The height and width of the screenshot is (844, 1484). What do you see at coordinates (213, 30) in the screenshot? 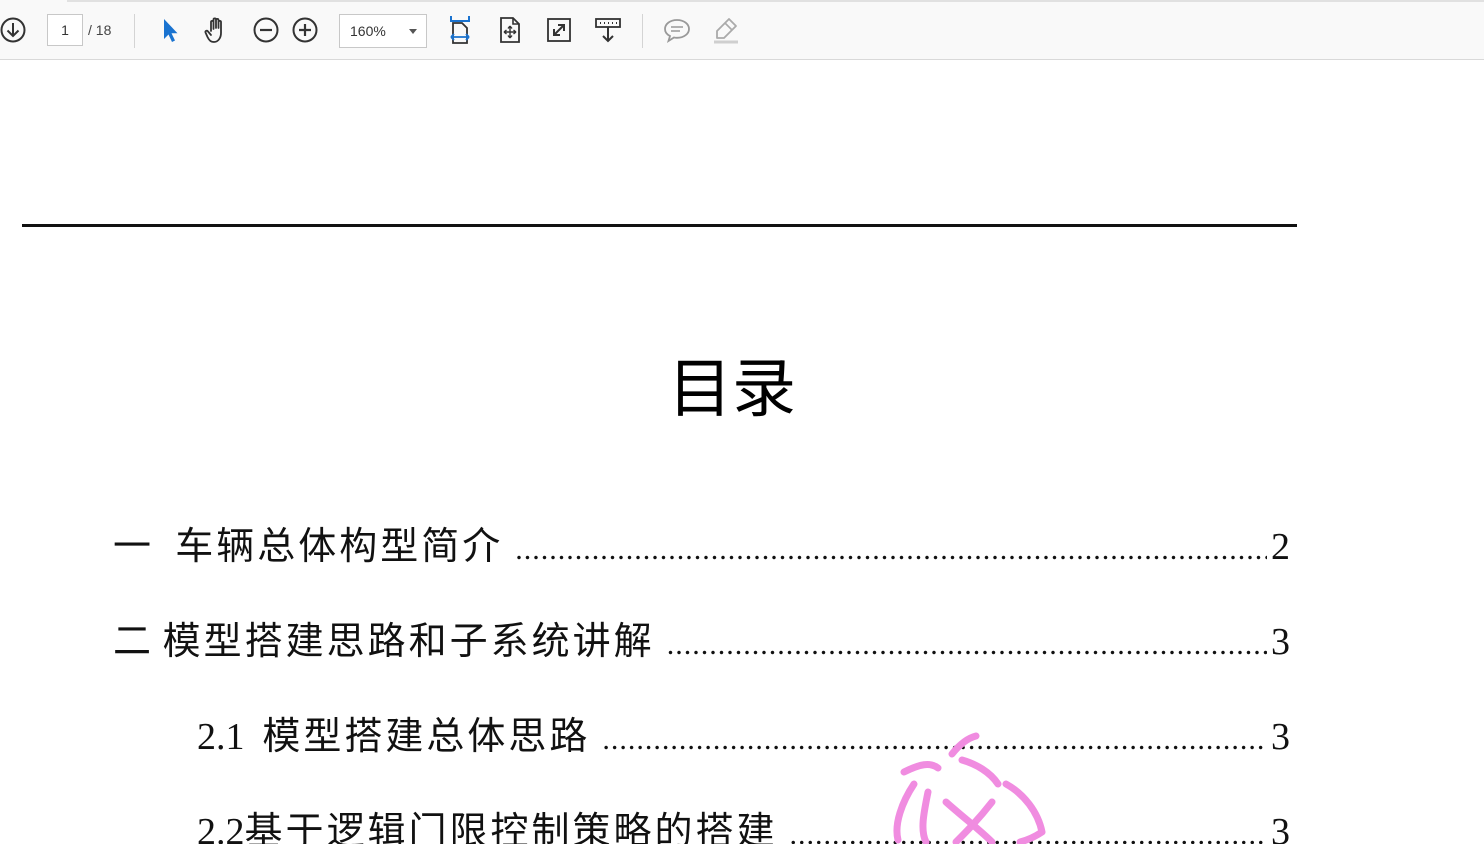
I see `hand-icon` at bounding box center [213, 30].